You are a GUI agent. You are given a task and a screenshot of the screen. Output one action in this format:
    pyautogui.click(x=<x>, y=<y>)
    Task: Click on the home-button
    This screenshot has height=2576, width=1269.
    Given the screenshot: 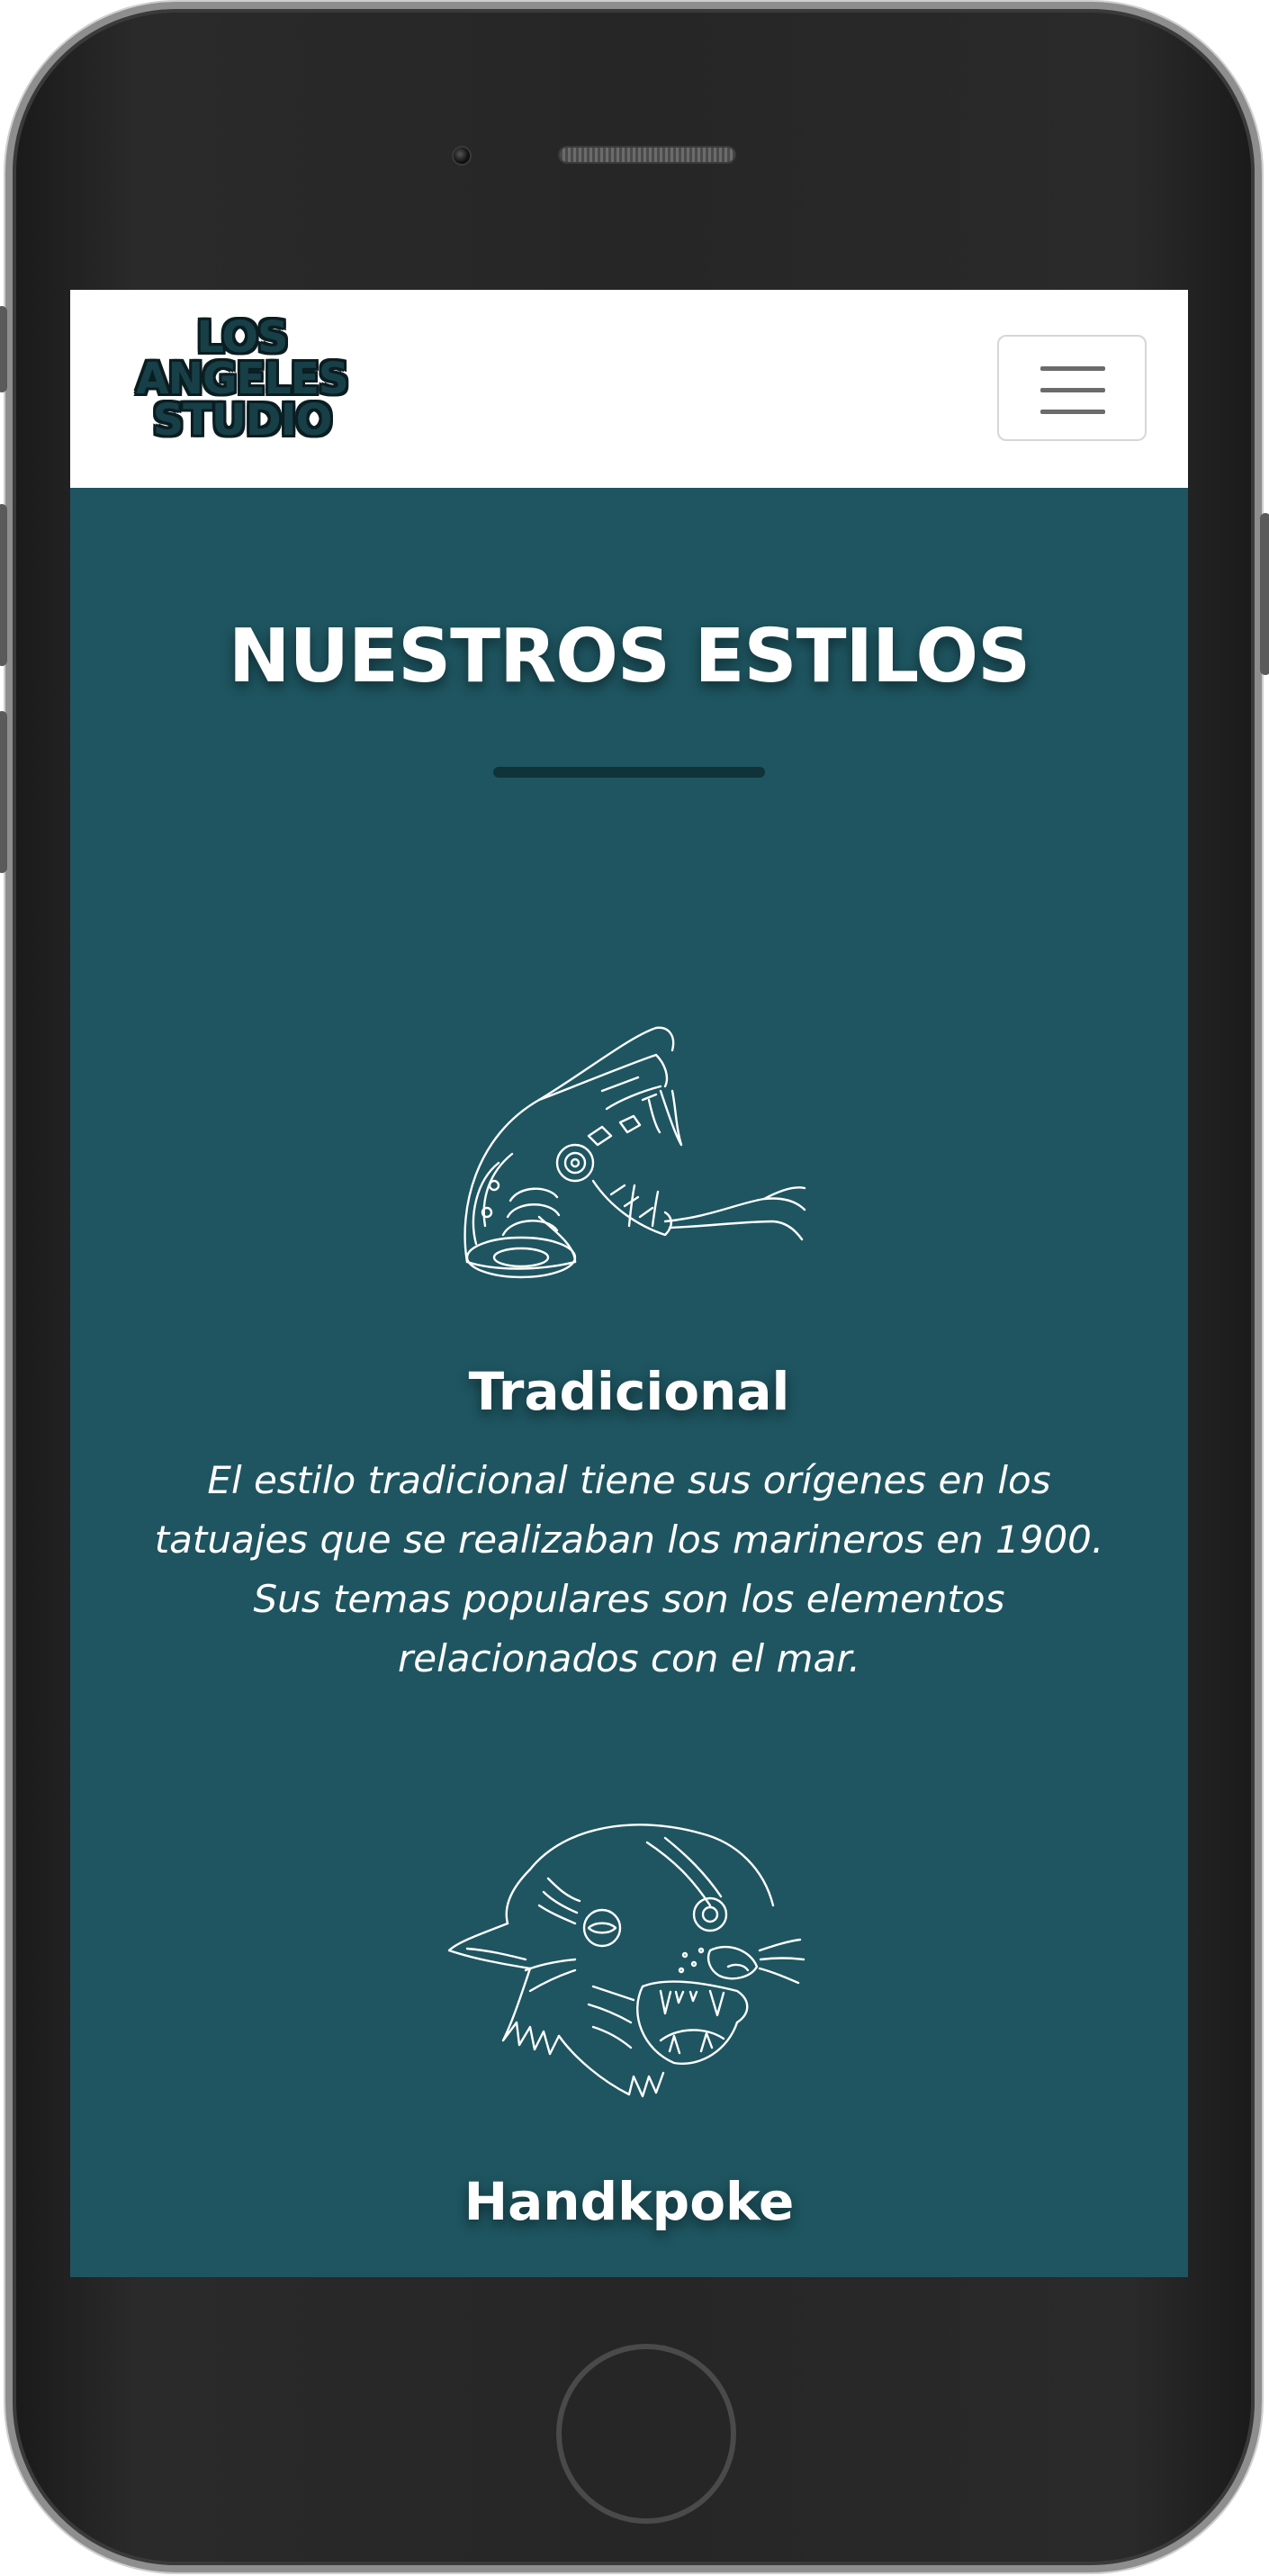 What is the action you would take?
    pyautogui.click(x=646, y=2434)
    